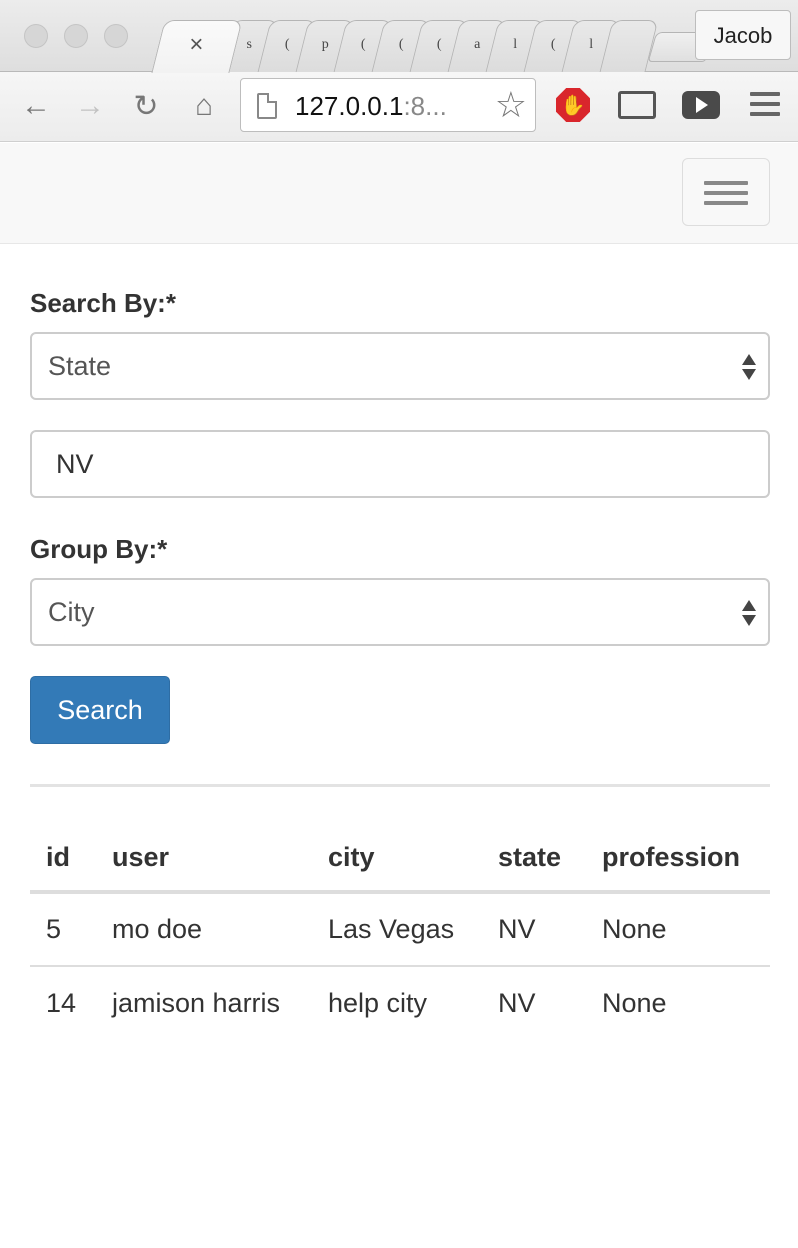  I want to click on page-icon, so click(267, 106).